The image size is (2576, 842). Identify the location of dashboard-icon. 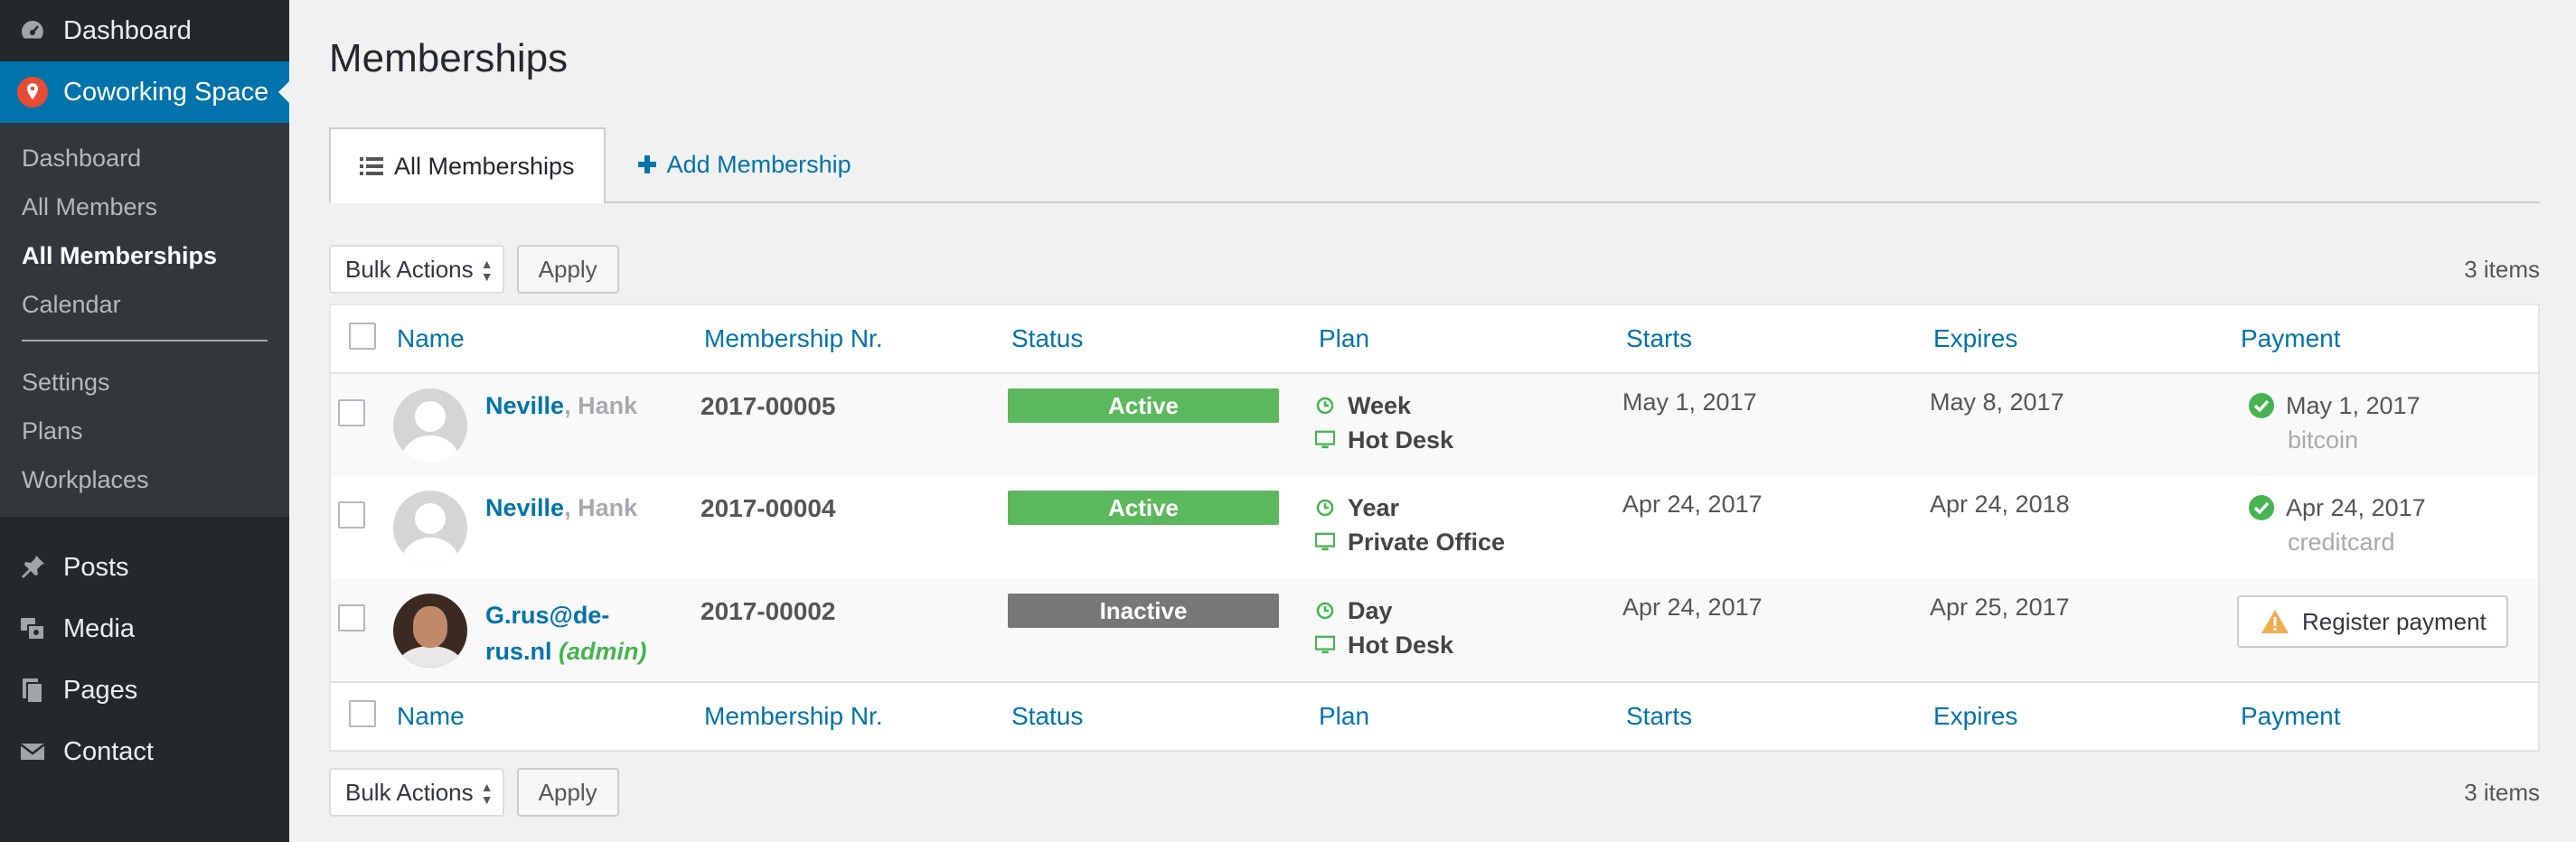
(32, 30).